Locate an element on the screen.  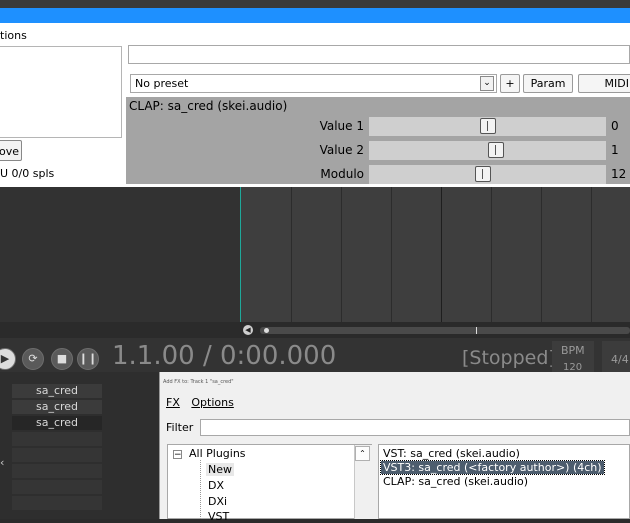
param-label-modulo: Modulo is located at coordinates (342, 174).